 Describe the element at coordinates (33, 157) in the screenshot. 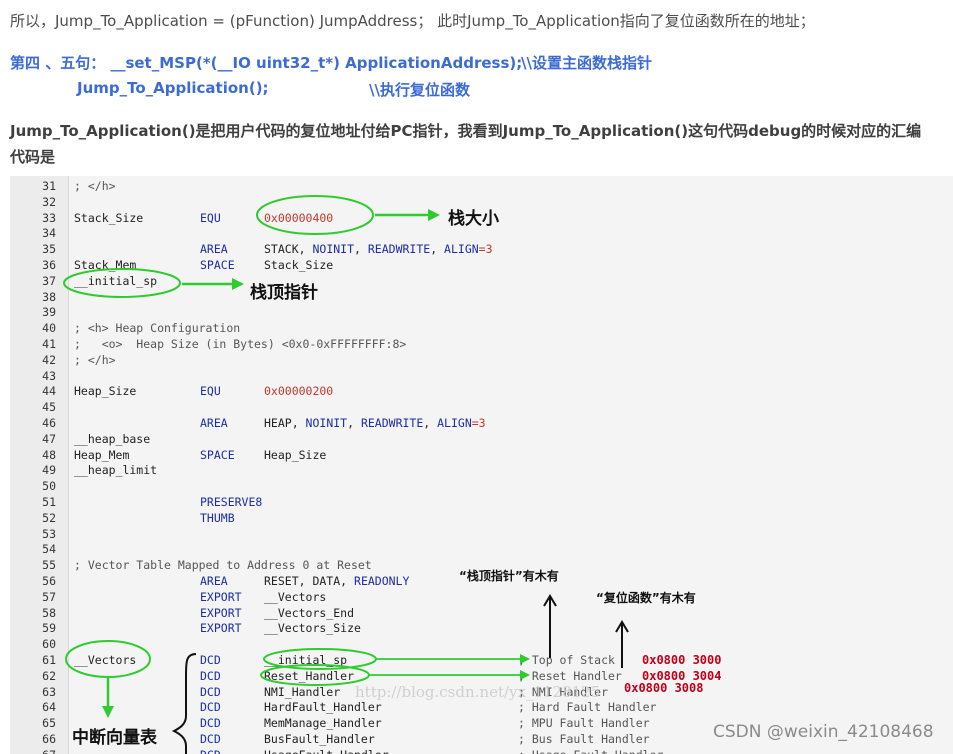

I see `explanation-text-cont: 代码是` at that location.